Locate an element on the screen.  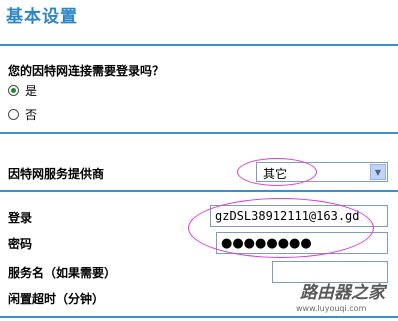
login-label: 登录 is located at coordinates (20, 218).